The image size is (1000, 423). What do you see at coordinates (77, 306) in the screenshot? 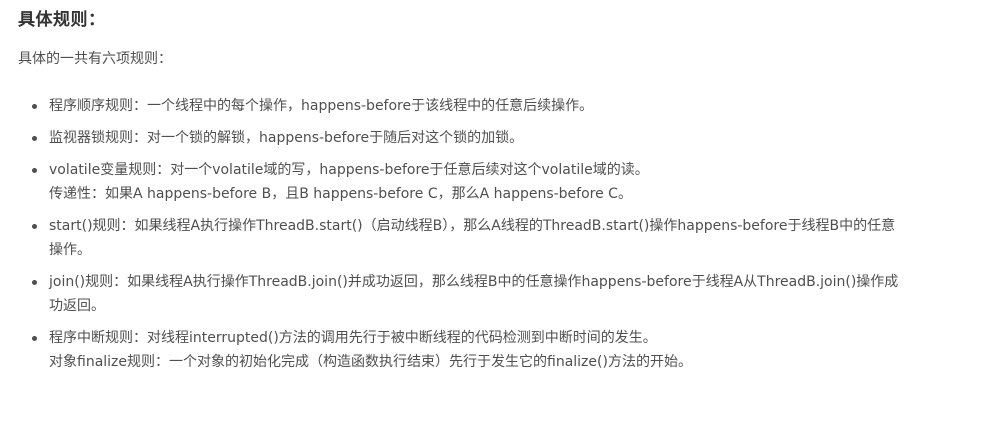
I see `rule-text-continuation: 功返回。` at bounding box center [77, 306].